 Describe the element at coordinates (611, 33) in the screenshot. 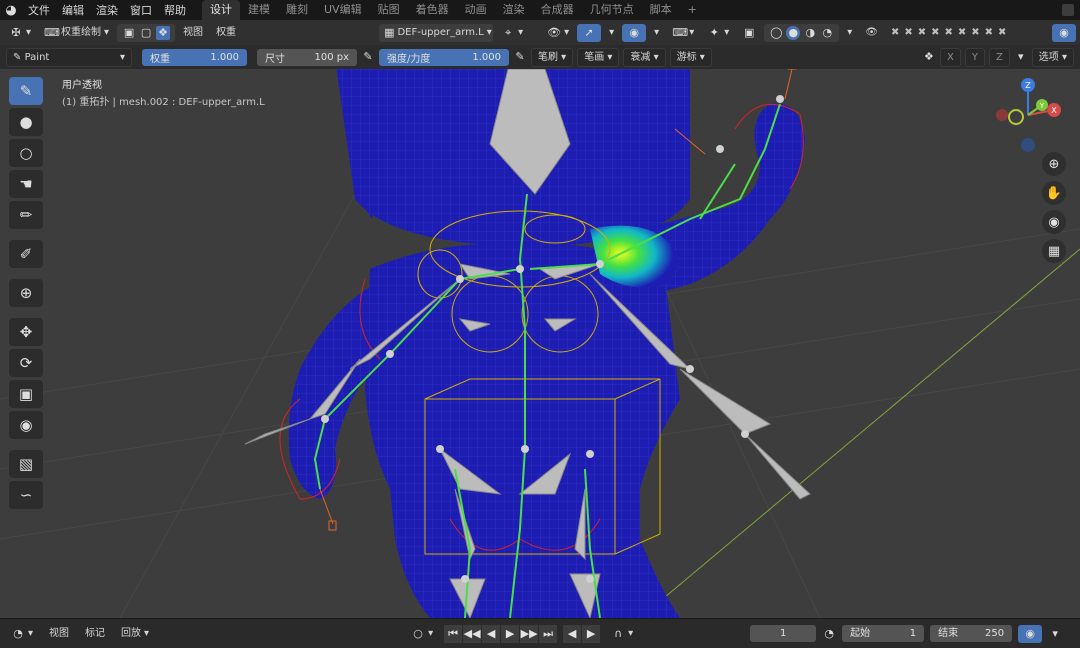

I see `selectability-dropdown: ▾` at that location.